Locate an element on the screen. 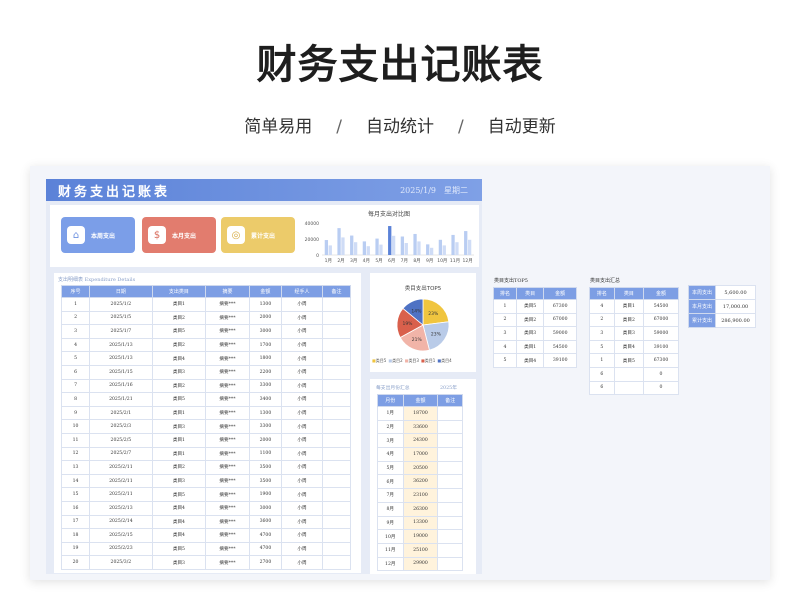 This screenshot has height=613, width=800. table-cell: 1900 is located at coordinates (265, 494).